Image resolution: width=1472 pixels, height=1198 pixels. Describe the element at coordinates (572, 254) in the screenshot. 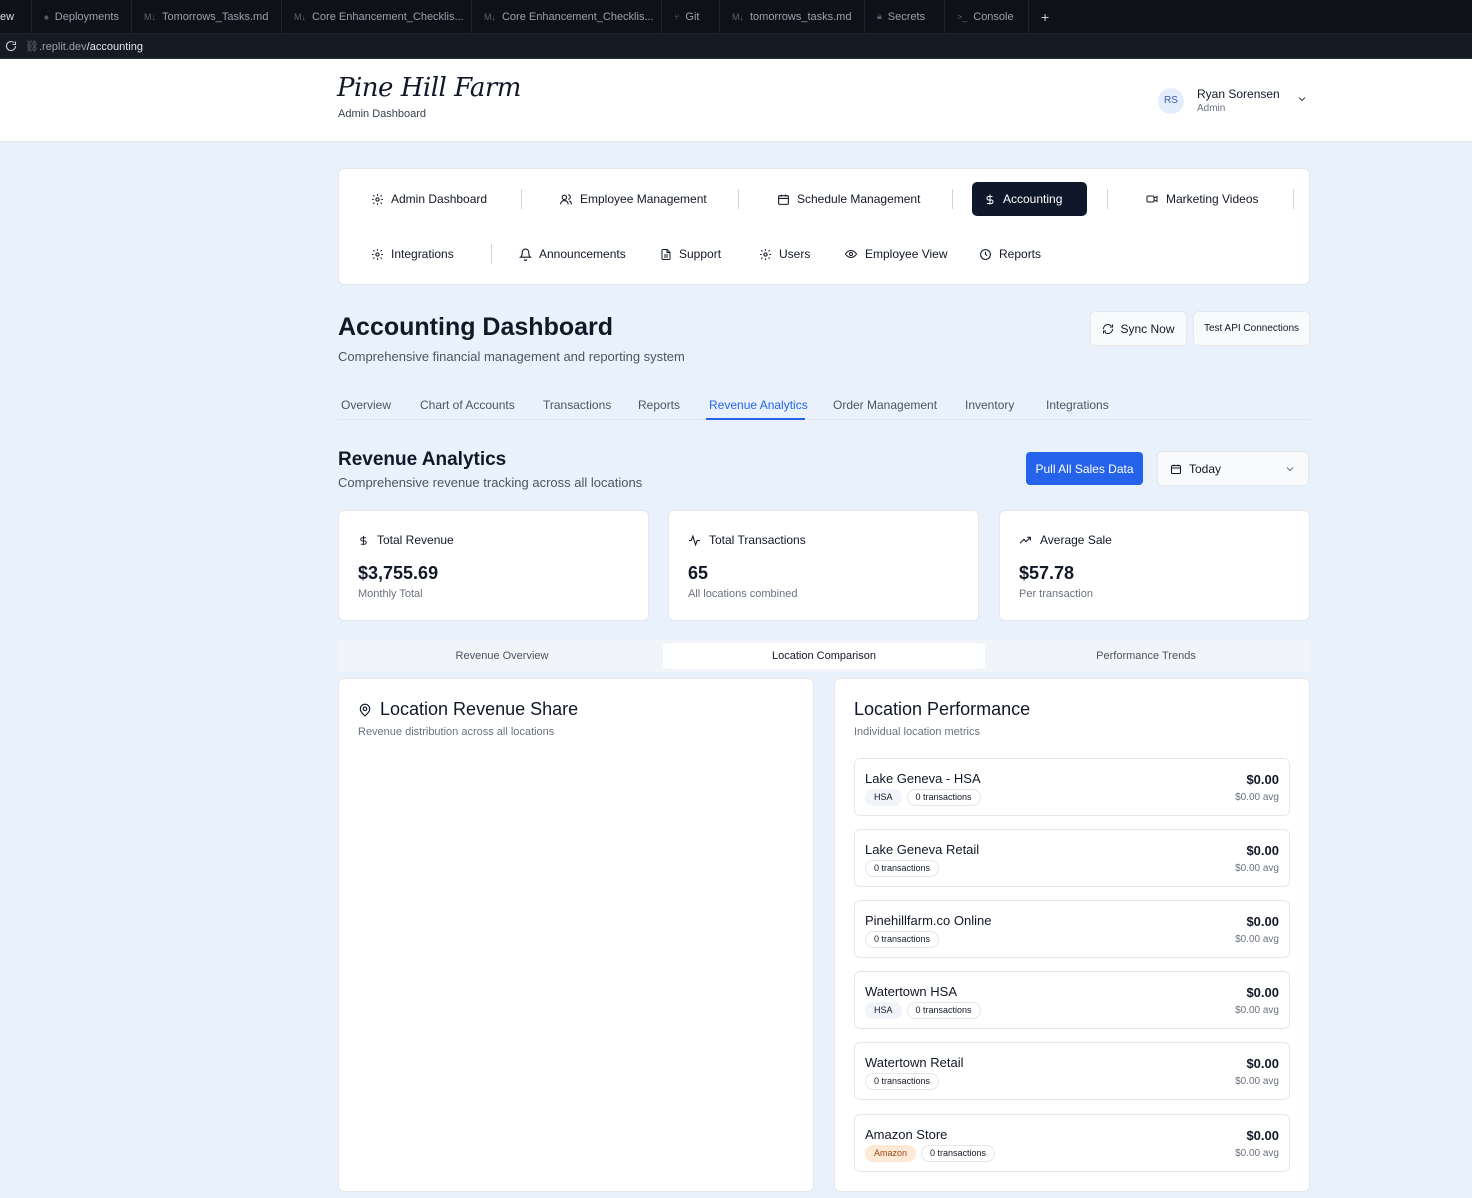

I see `nav-announcements: Announcements` at that location.